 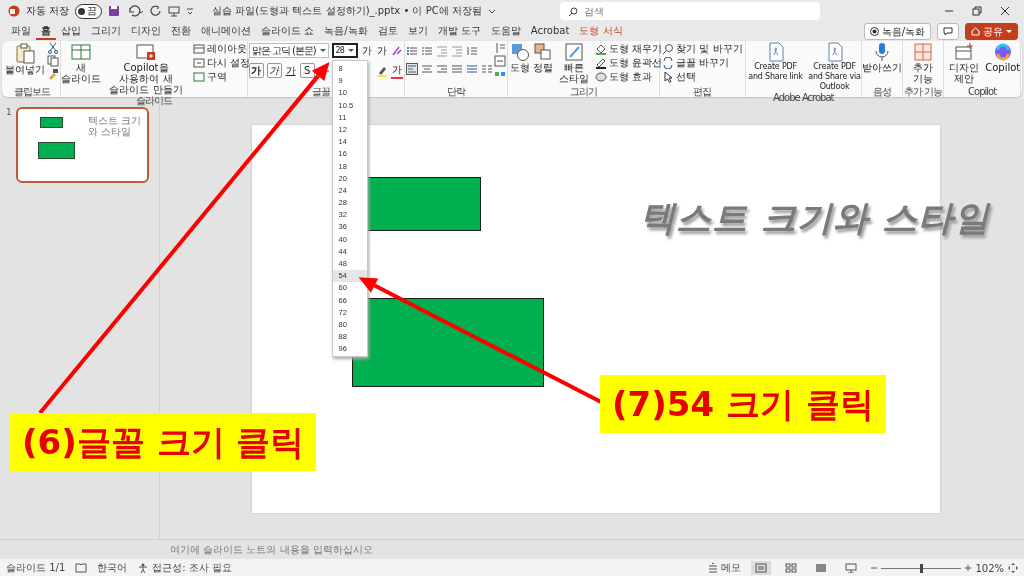 What do you see at coordinates (600, 62) in the screenshot?
I see `pen-icon` at bounding box center [600, 62].